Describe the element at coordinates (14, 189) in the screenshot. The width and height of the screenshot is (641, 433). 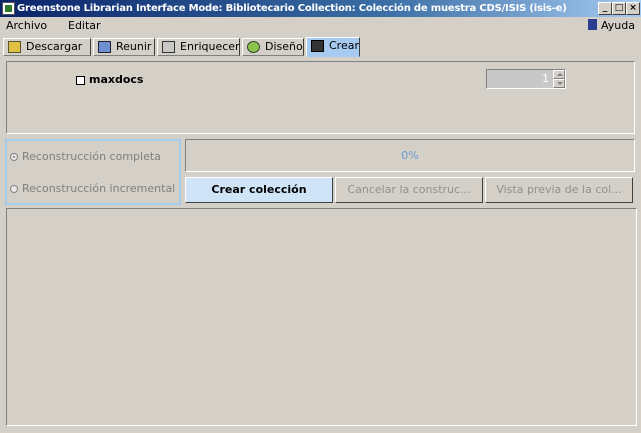
I see `incremental-rebuild-radio` at that location.